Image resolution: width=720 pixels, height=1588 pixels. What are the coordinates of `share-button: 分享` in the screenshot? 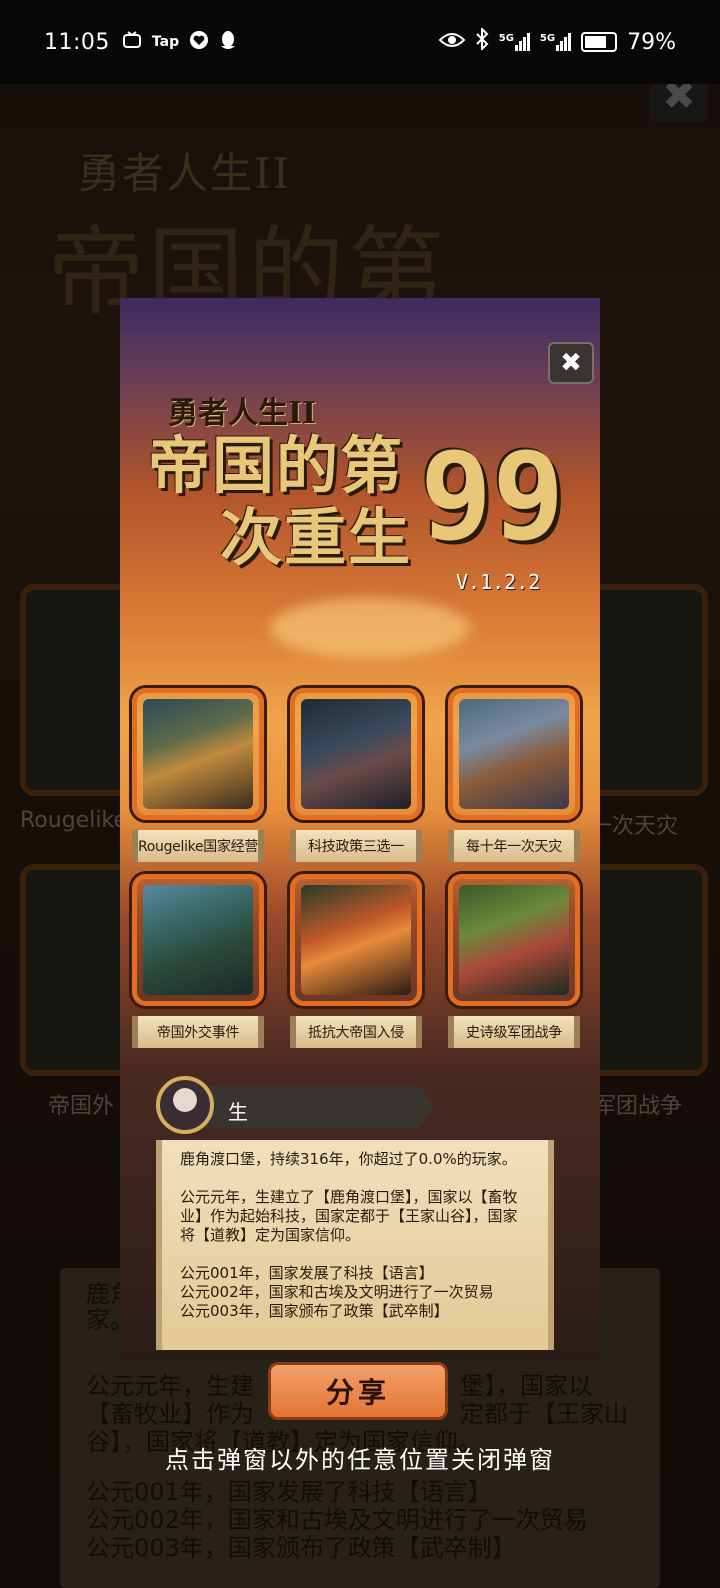 It's located at (358, 1391).